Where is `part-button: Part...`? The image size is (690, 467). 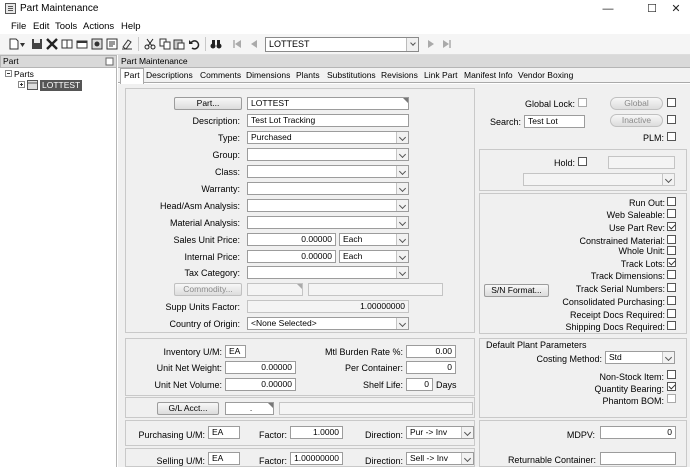
part-button: Part... is located at coordinates (208, 103).